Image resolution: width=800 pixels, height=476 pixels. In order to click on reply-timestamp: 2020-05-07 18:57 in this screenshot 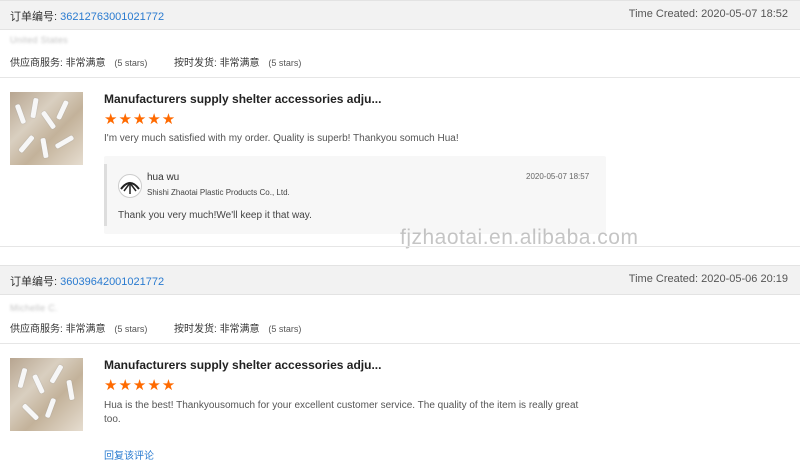, I will do `click(558, 176)`.